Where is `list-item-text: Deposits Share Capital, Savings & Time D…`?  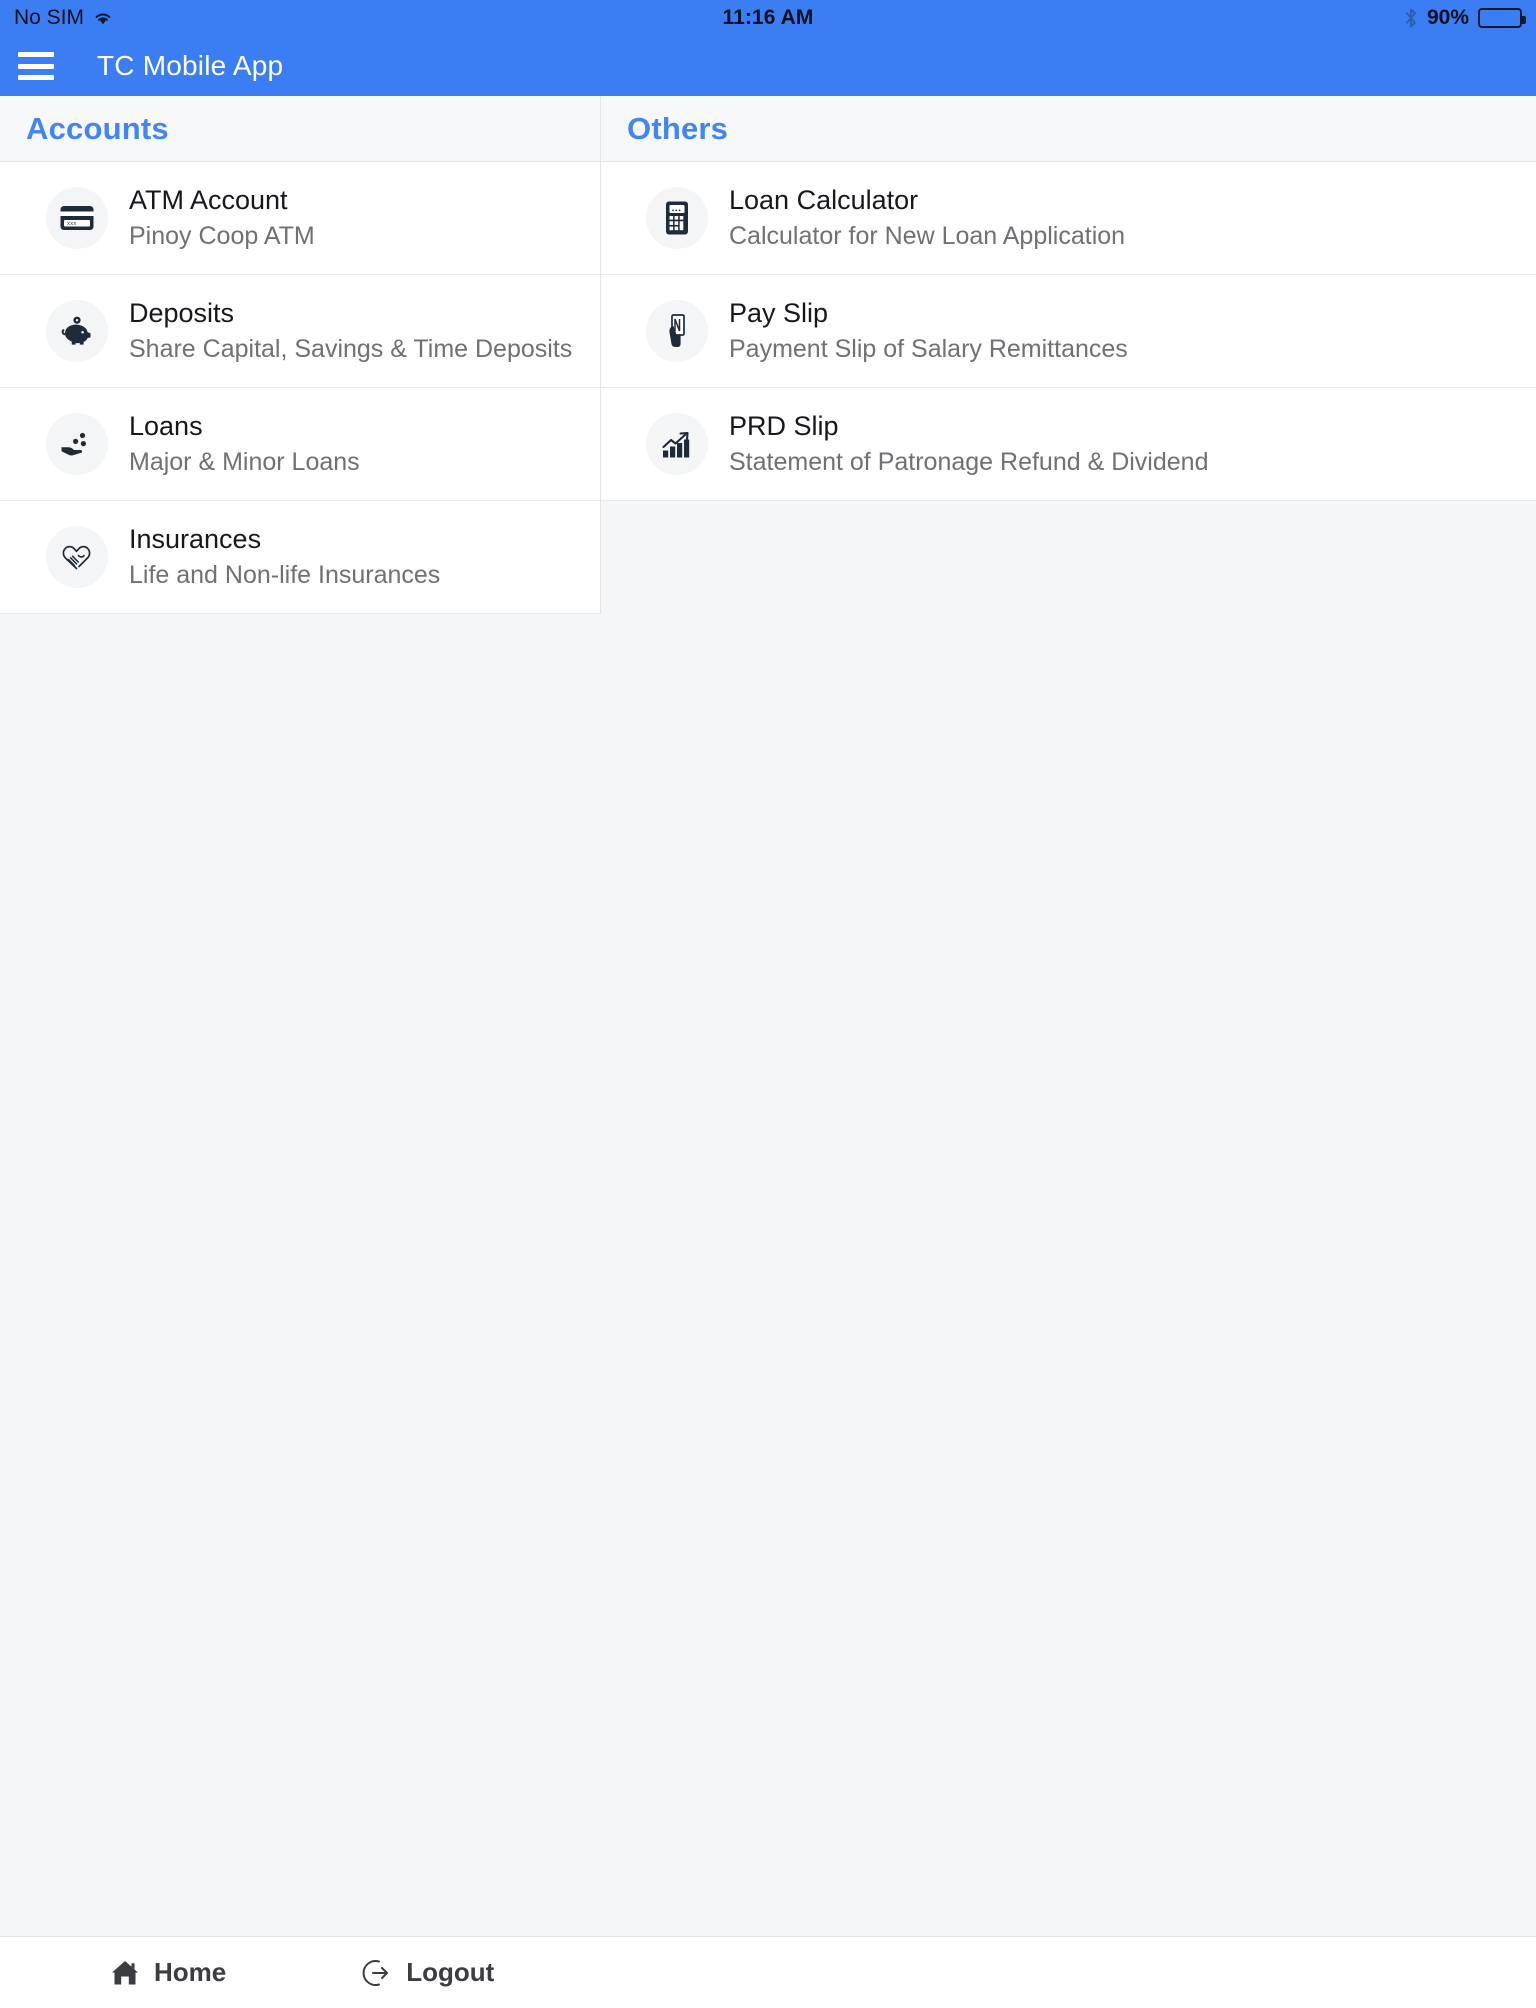
list-item-text: Deposits Share Capital, Savings & Time D… is located at coordinates (350, 331).